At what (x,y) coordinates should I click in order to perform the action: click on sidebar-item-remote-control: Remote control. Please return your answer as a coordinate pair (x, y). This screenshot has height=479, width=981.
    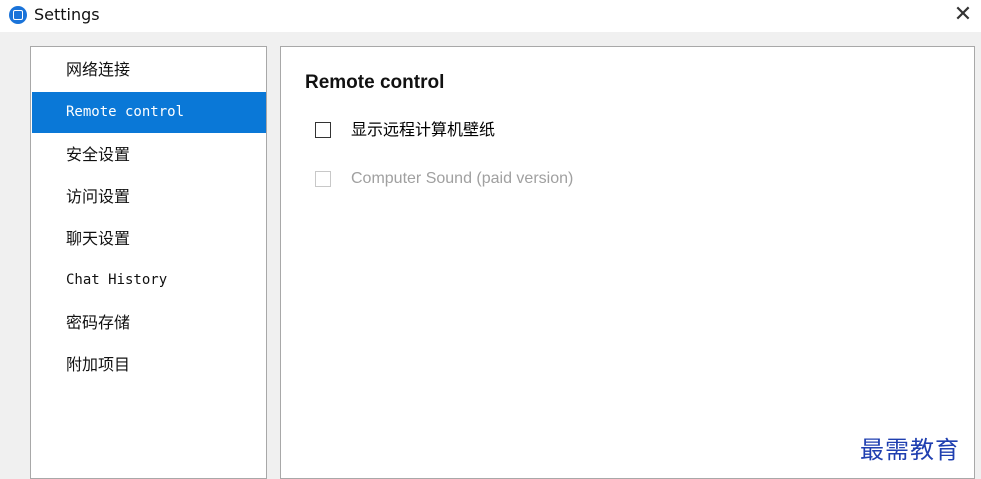
    Looking at the image, I should click on (149, 112).